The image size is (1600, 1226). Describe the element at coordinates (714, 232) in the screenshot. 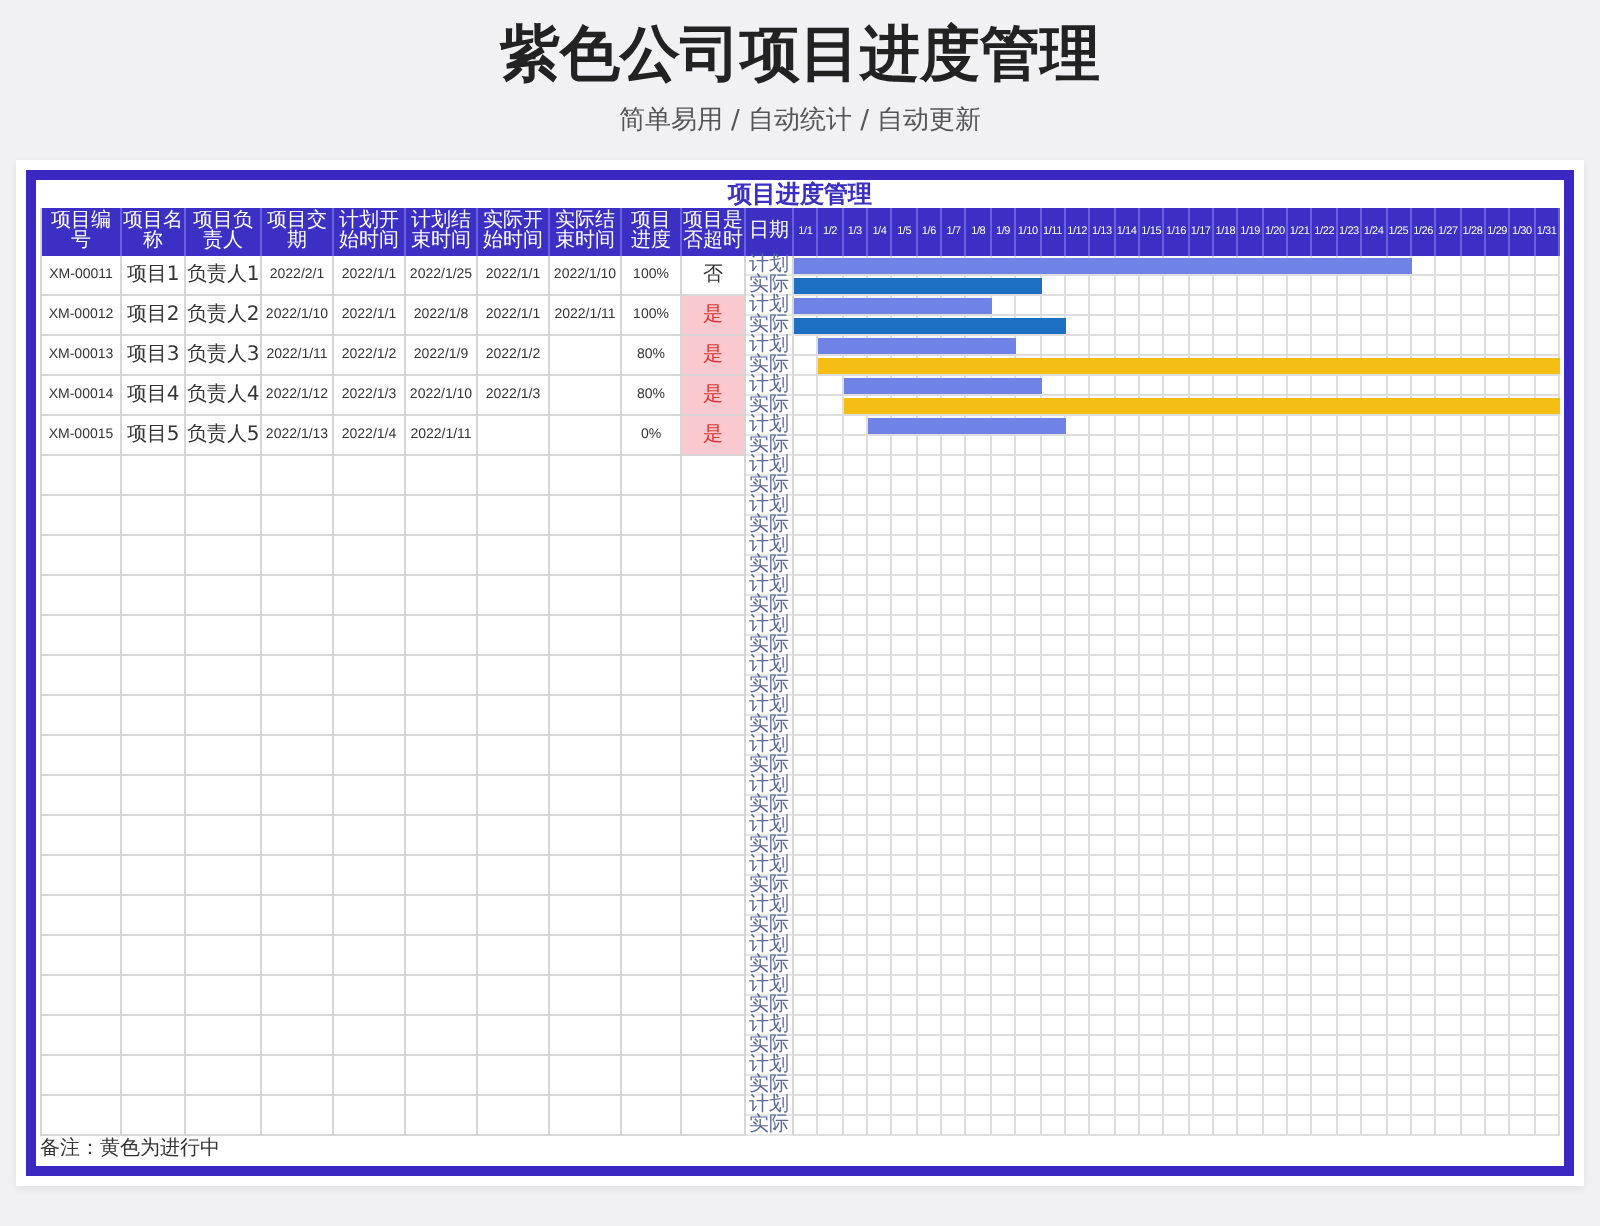

I see `table-header-cell: 项目是否超时` at that location.